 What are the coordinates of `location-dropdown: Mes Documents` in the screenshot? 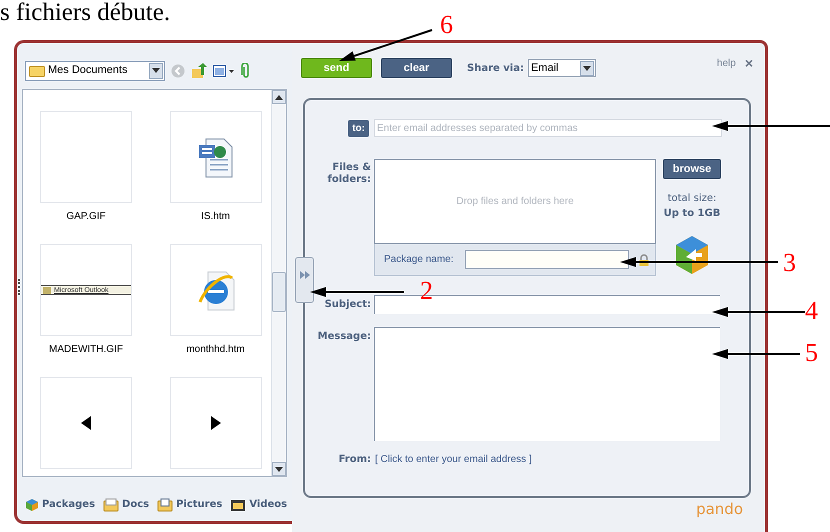 It's located at (95, 70).